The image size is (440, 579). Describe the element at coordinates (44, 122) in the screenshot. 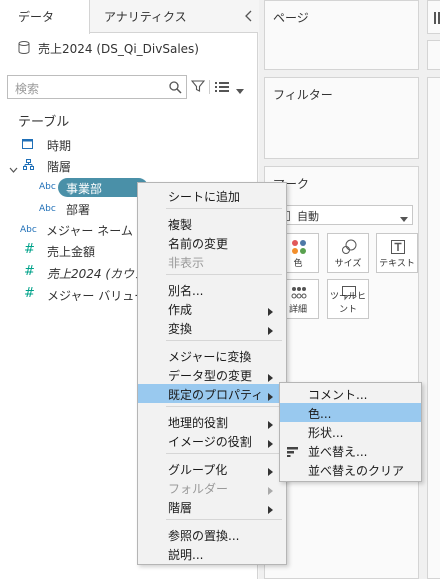

I see `tables-header: テーブル` at that location.